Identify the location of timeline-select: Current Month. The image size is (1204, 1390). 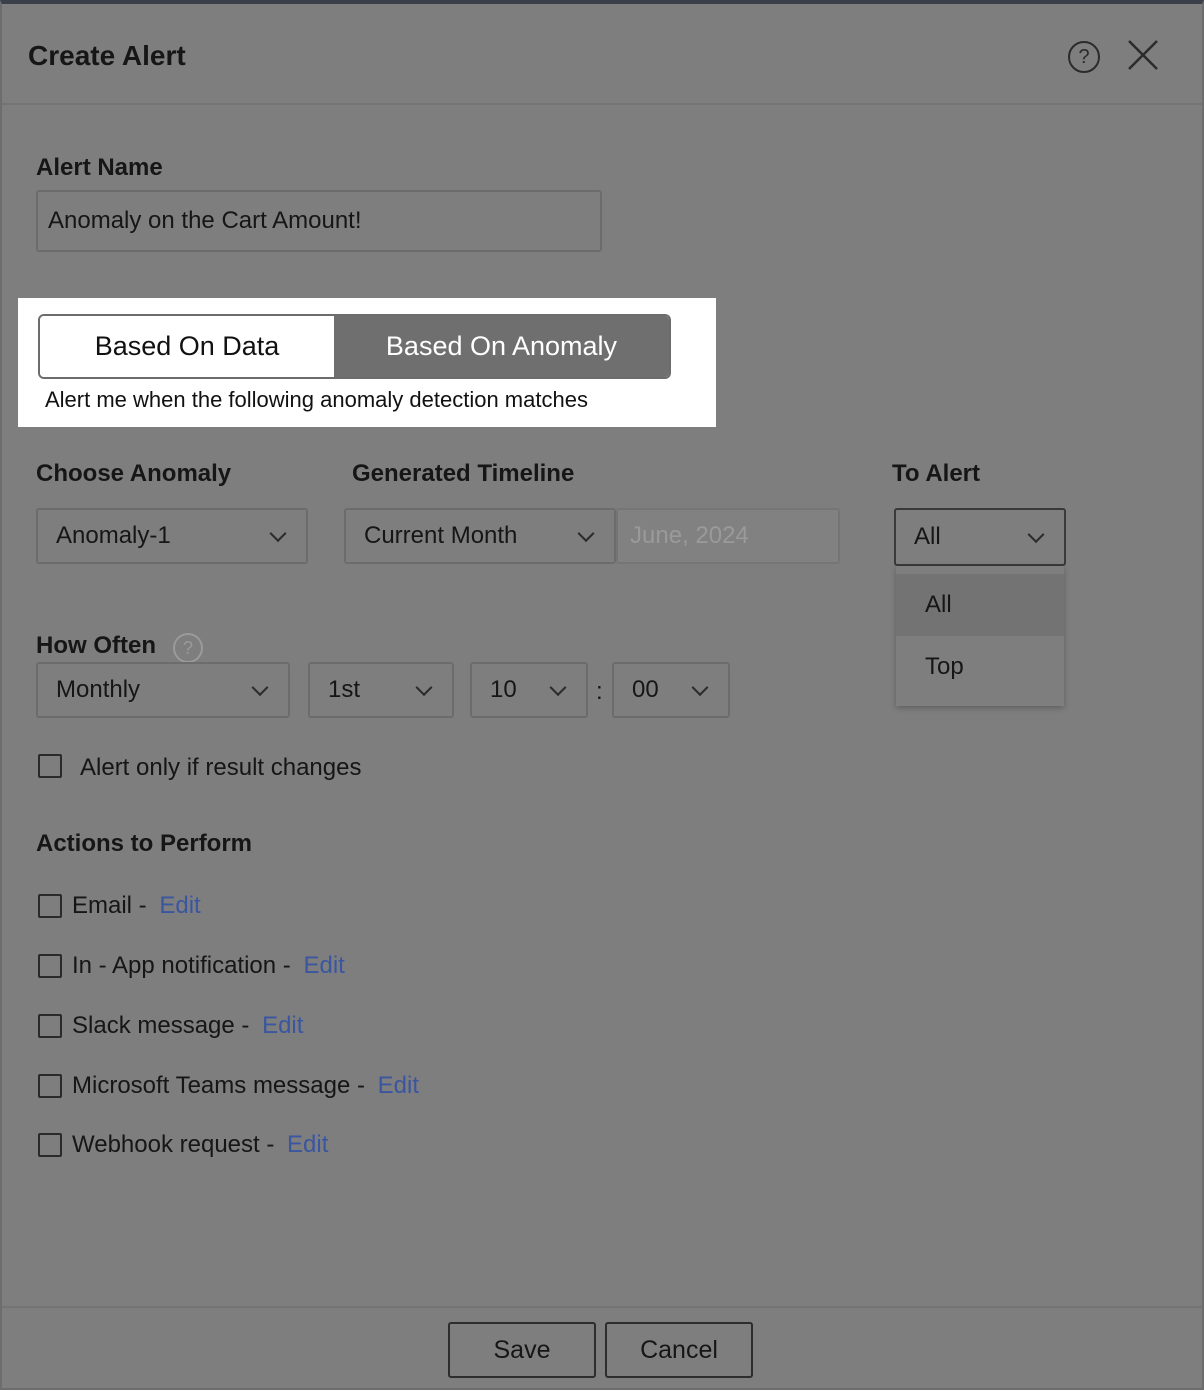
(480, 536).